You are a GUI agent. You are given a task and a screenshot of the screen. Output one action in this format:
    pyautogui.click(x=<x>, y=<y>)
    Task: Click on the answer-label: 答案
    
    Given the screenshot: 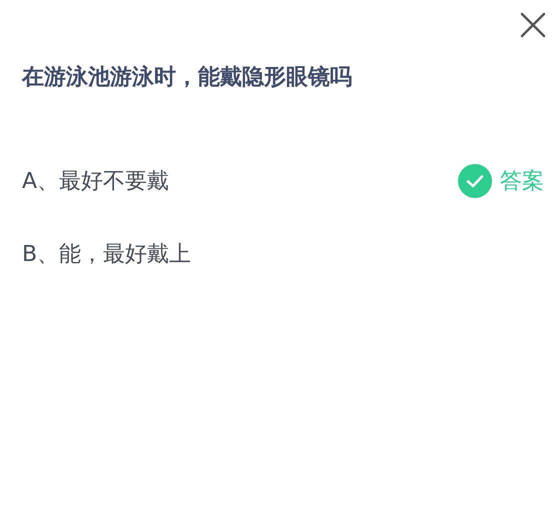 What is the action you would take?
    pyautogui.click(x=522, y=182)
    